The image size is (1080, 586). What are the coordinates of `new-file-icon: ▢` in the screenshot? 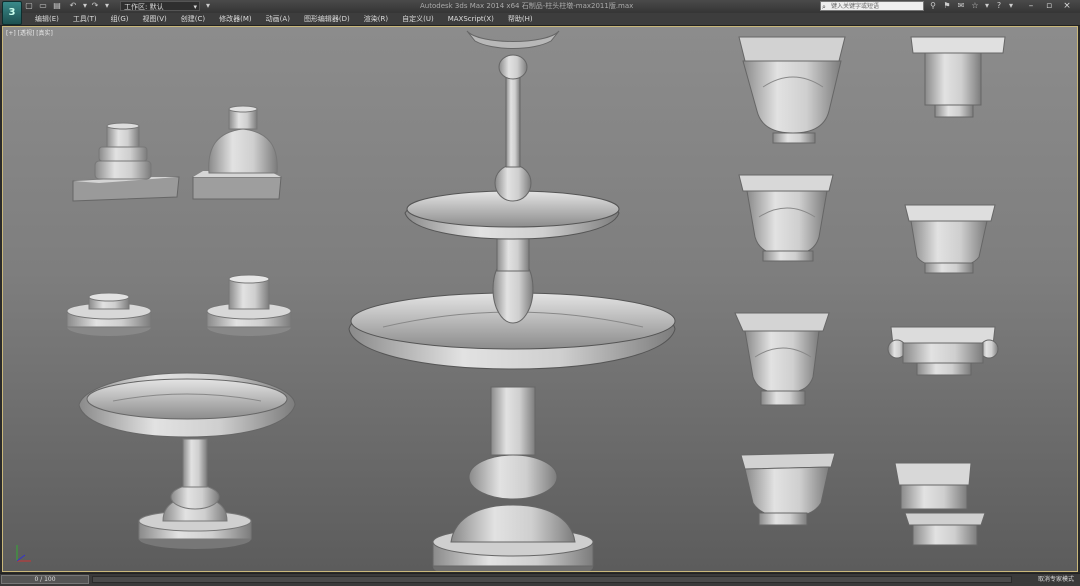 It's located at (29, 6).